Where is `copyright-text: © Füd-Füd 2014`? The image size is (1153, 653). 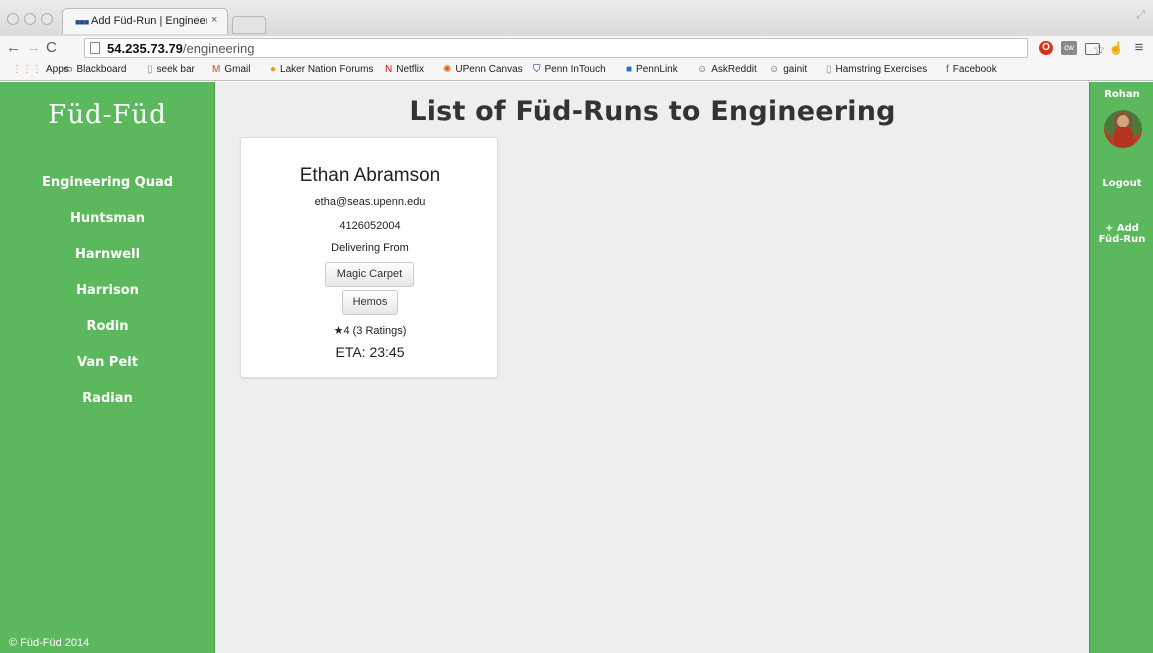
copyright-text: © Füd-Füd 2014 is located at coordinates (49, 643).